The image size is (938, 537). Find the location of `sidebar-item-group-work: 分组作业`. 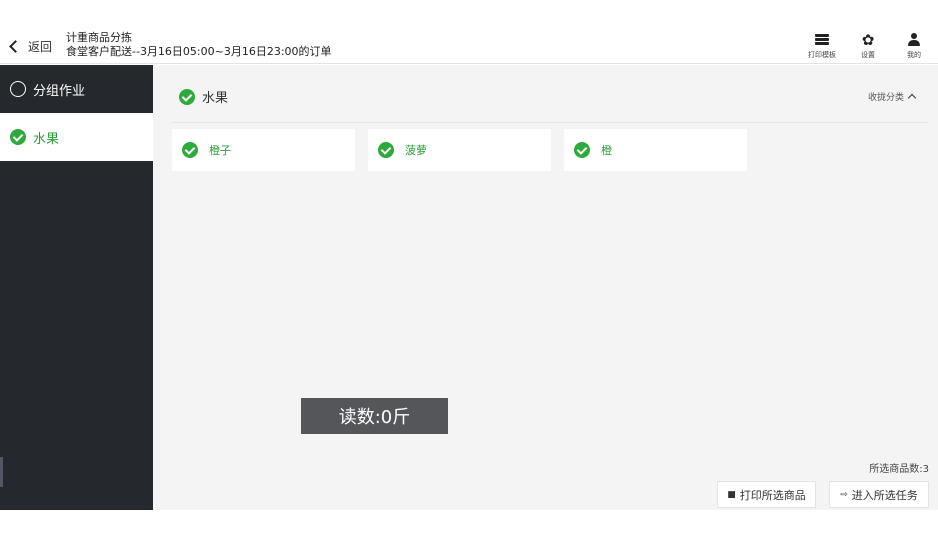

sidebar-item-group-work: 分组作业 is located at coordinates (76, 89).